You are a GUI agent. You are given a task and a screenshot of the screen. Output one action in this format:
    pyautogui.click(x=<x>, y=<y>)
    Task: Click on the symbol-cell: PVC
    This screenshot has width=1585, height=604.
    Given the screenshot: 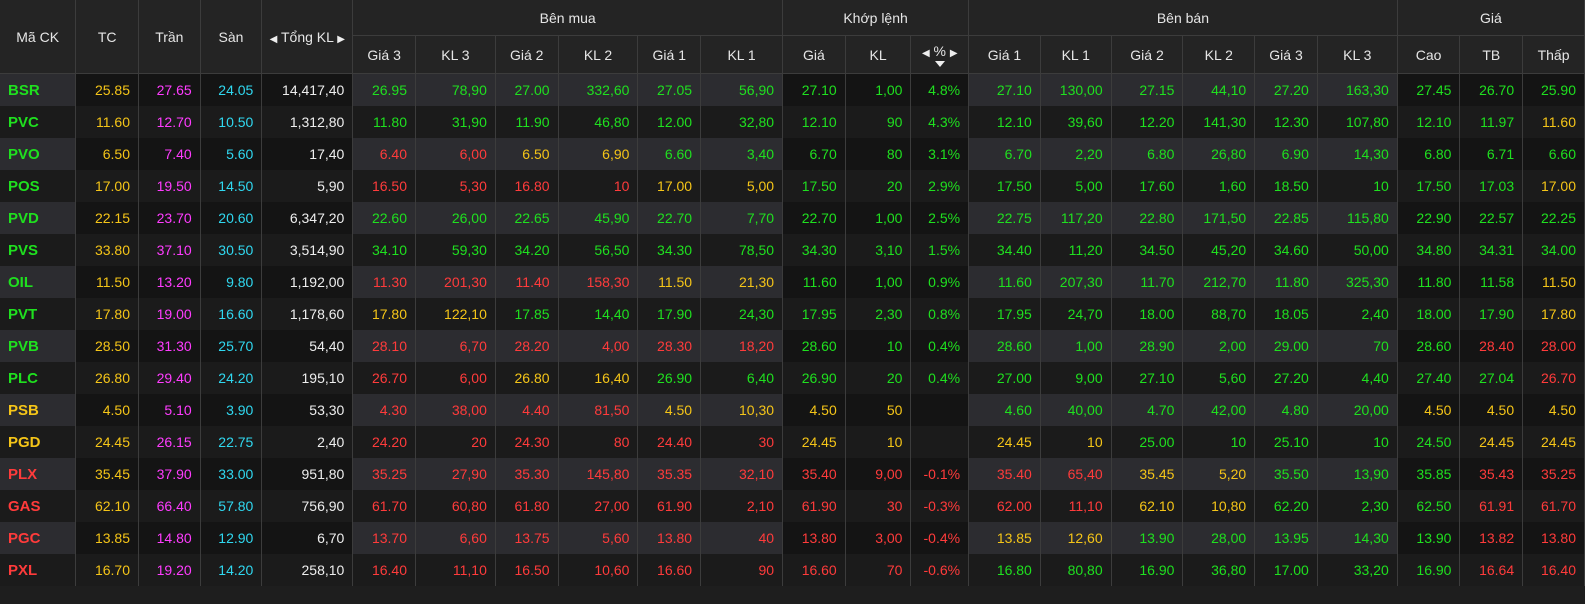 What is the action you would take?
    pyautogui.click(x=38, y=122)
    